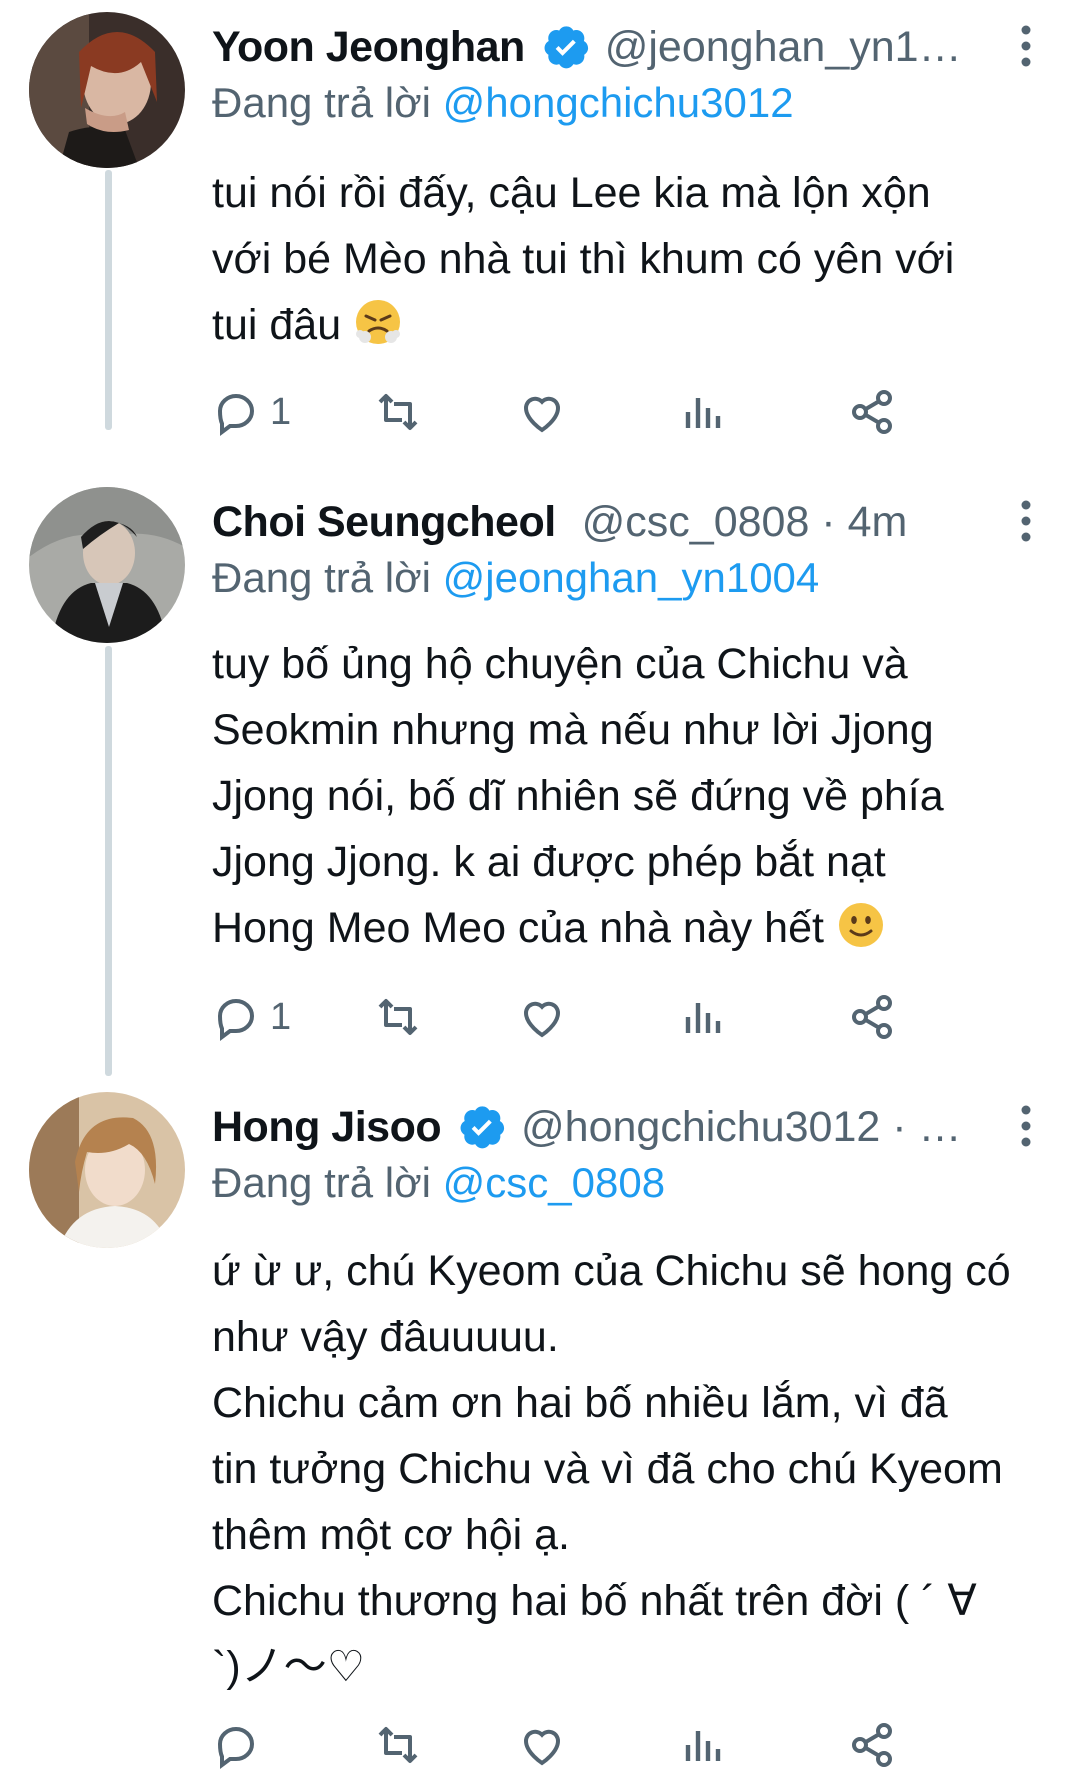  What do you see at coordinates (578, 796) in the screenshot?
I see `tweet-text-line: Jjong nói, bố dĩ nhiên sẽ đứng về phía` at bounding box center [578, 796].